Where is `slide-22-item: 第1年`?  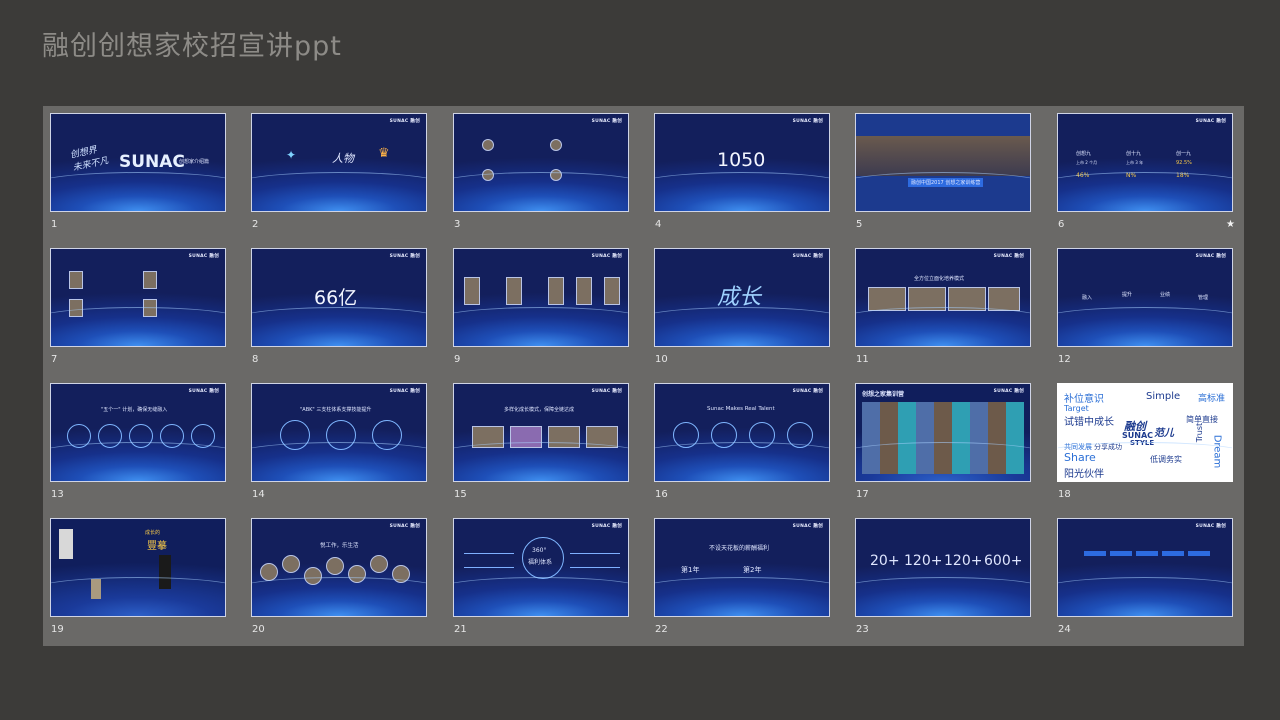 slide-22-item: 第1年 is located at coordinates (690, 570).